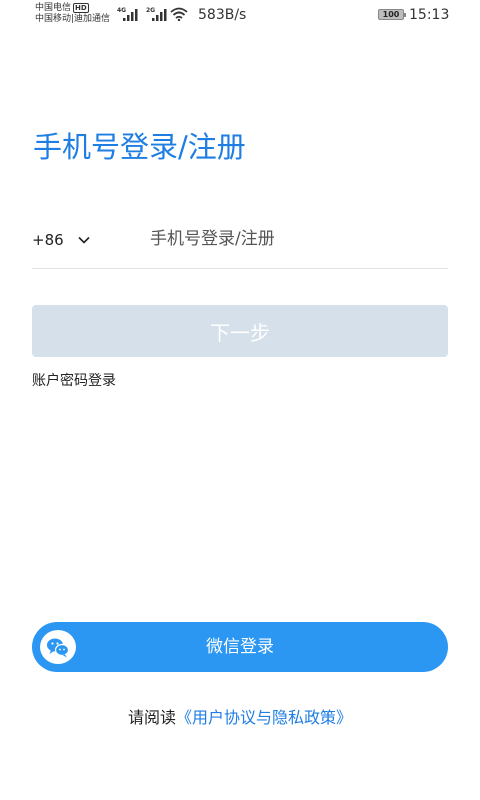  I want to click on country-code-label: +86, so click(48, 240).